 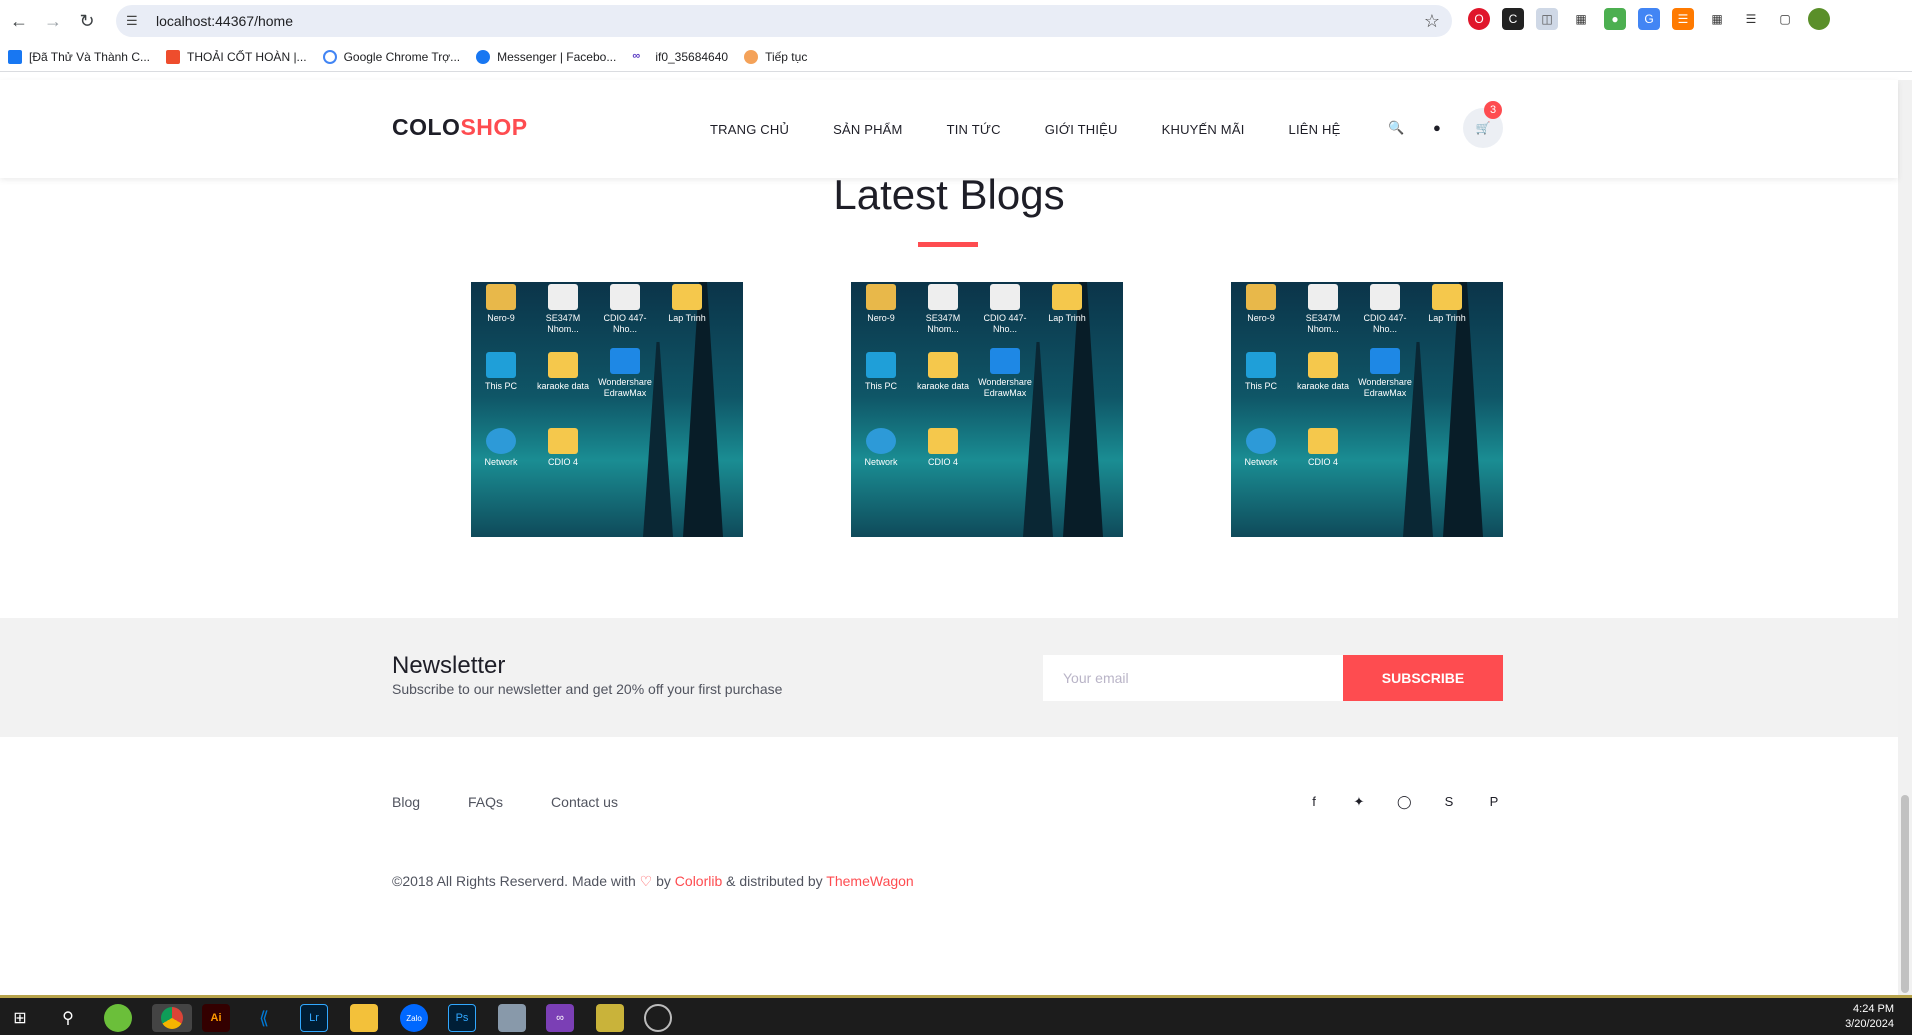 I want to click on heart-icon: ♡, so click(x=646, y=881).